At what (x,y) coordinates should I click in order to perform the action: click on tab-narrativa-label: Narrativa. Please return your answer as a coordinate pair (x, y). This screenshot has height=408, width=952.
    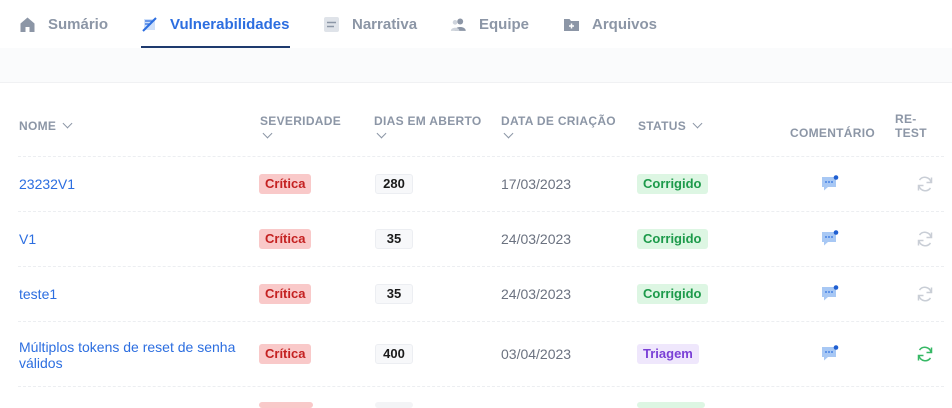
    Looking at the image, I should click on (385, 24).